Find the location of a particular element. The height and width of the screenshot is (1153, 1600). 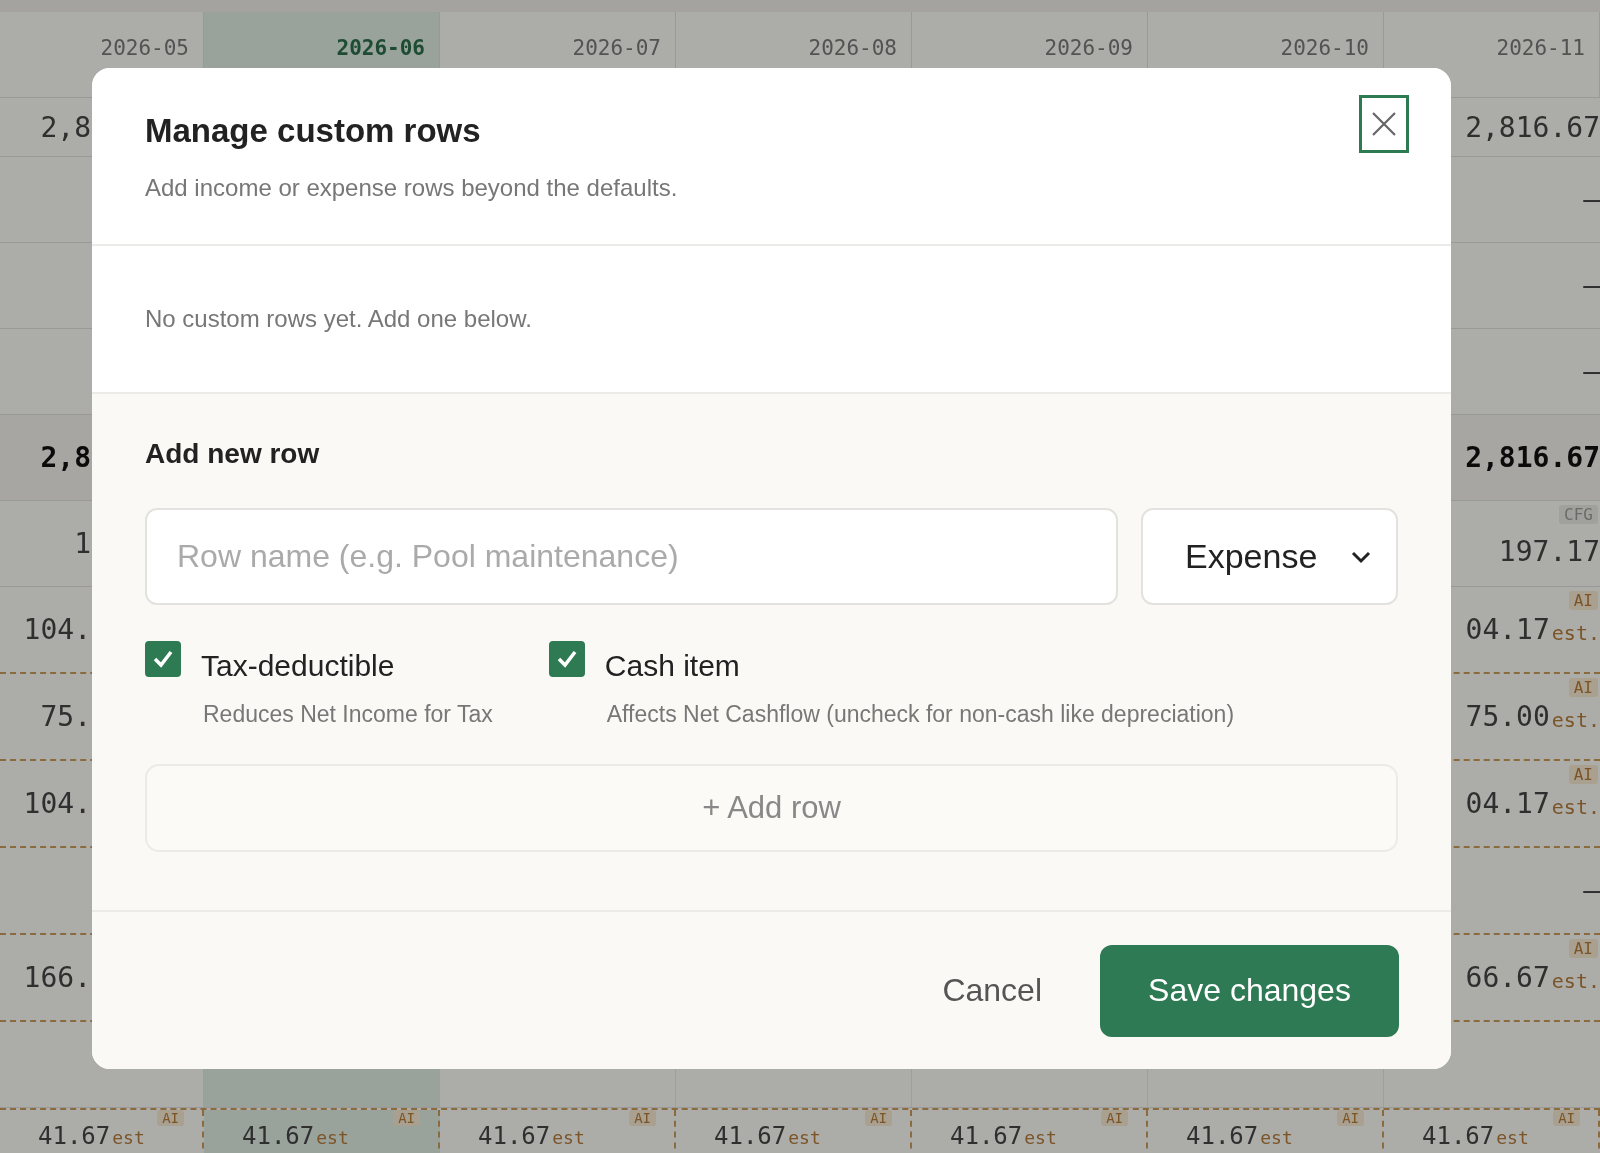

cell-value: 166. is located at coordinates (57, 977).